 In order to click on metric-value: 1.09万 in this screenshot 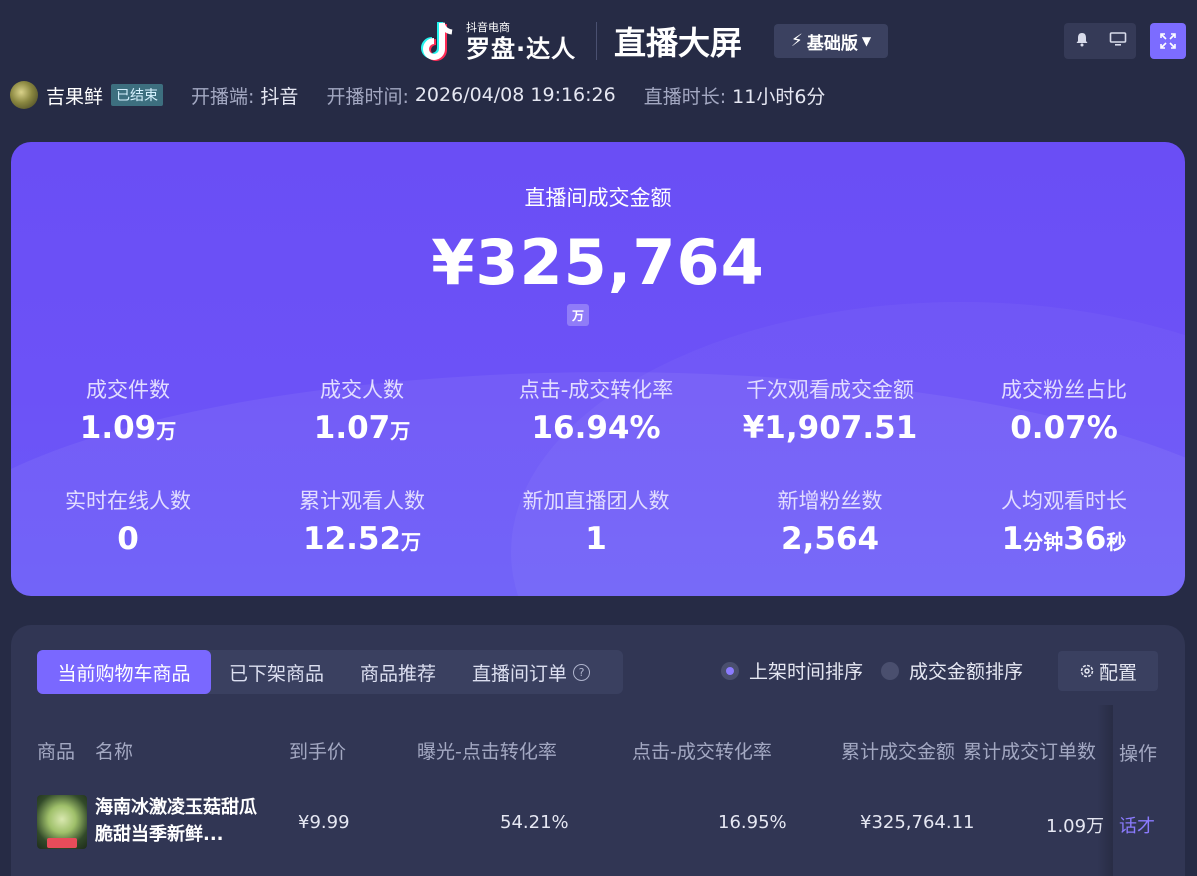, I will do `click(128, 428)`.